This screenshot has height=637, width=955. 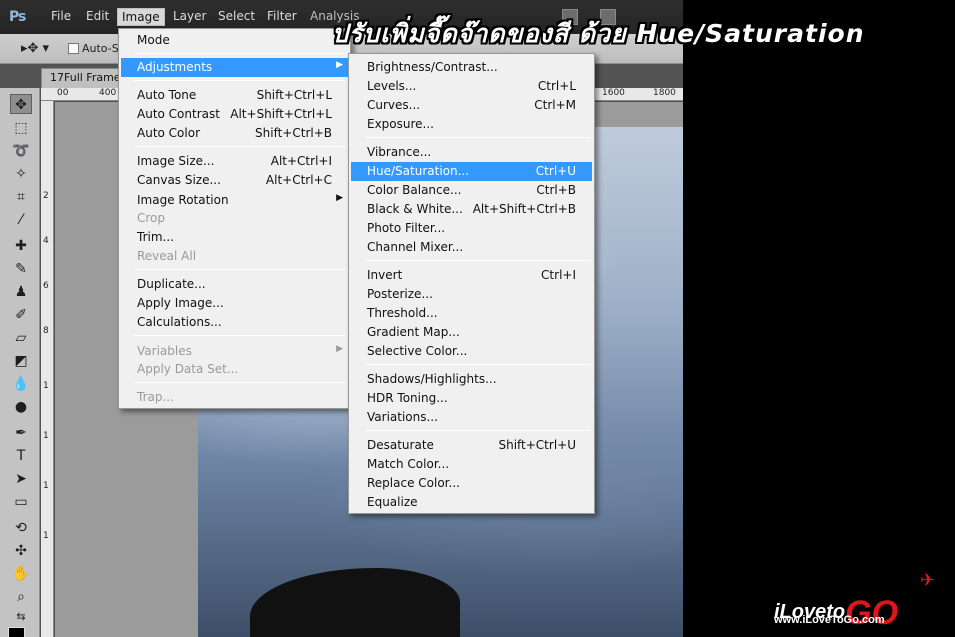 I want to click on menu-item-variables: Variables ▶, so click(x=240, y=351).